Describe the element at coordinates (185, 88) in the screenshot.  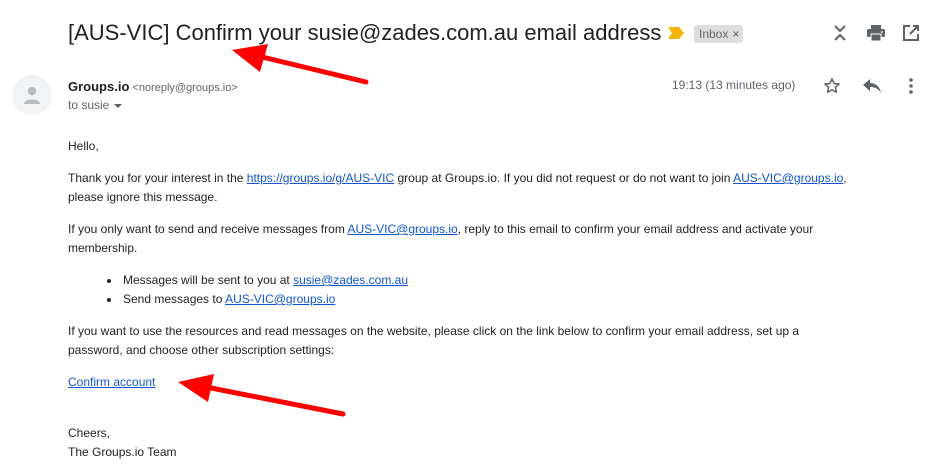
I see `sender-email: <noreply@groups.io>` at that location.